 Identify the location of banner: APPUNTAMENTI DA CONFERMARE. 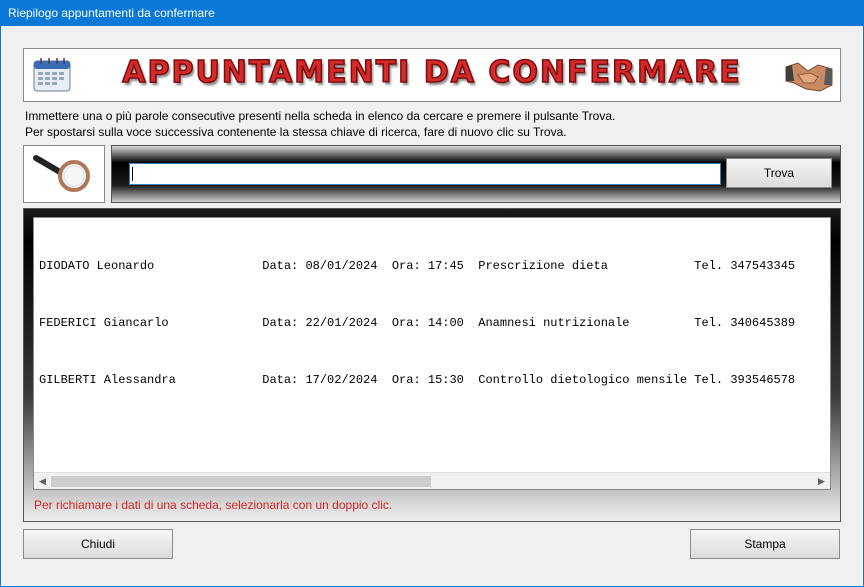
(432, 75).